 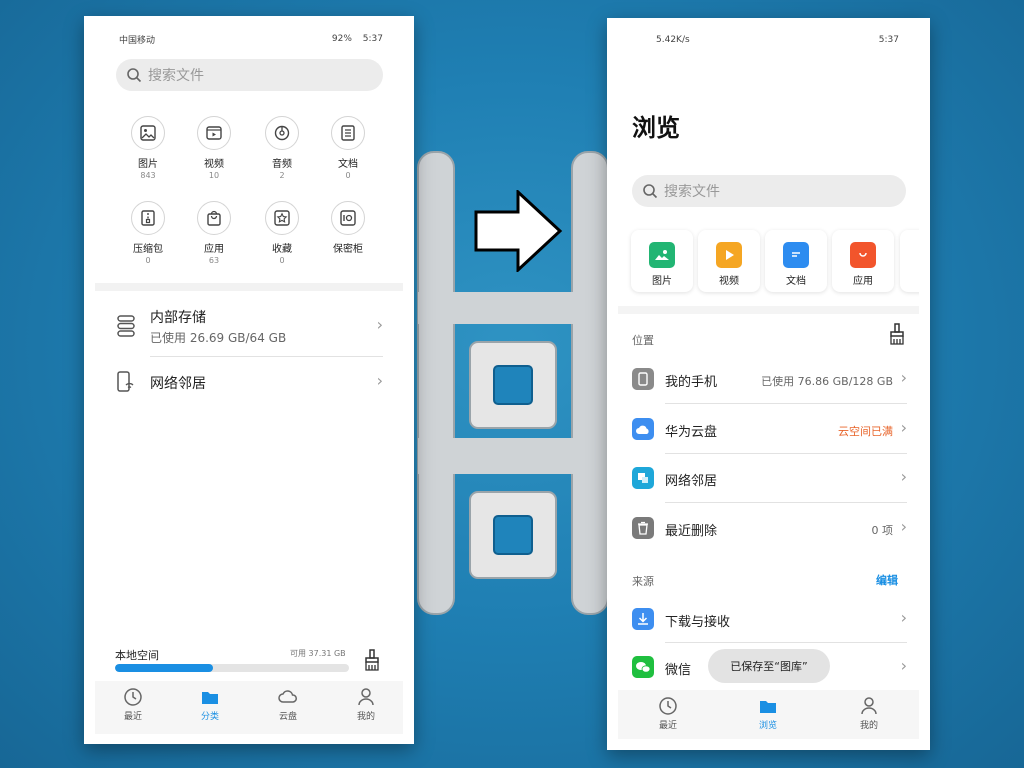 What do you see at coordinates (691, 481) in the screenshot?
I see `location-title: 网络邻居` at bounding box center [691, 481].